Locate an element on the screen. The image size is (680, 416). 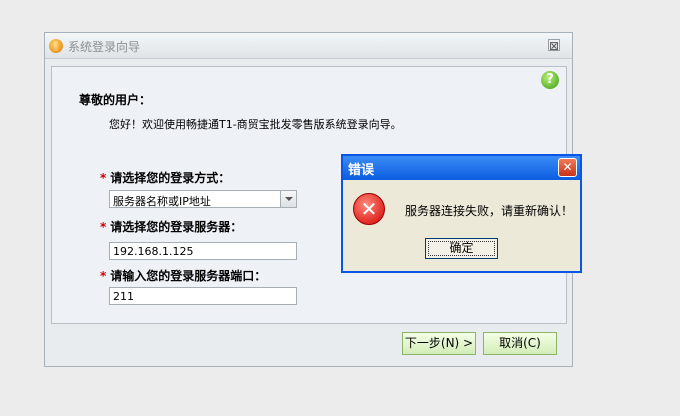
server-label: * 请选择您的登录服务器： is located at coordinates (171, 226).